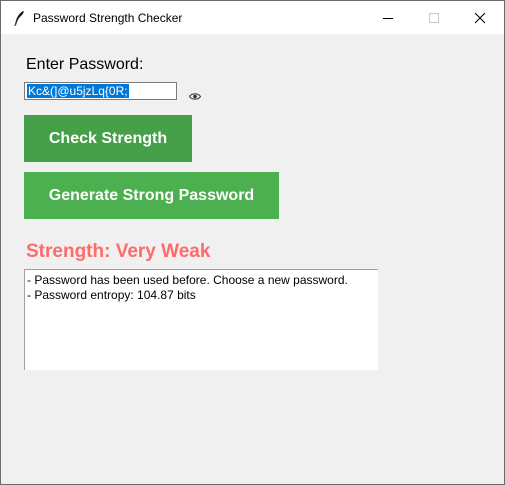 The width and height of the screenshot is (505, 485). What do you see at coordinates (252, 17) in the screenshot?
I see `title-bar: Password Strength Checker` at bounding box center [252, 17].